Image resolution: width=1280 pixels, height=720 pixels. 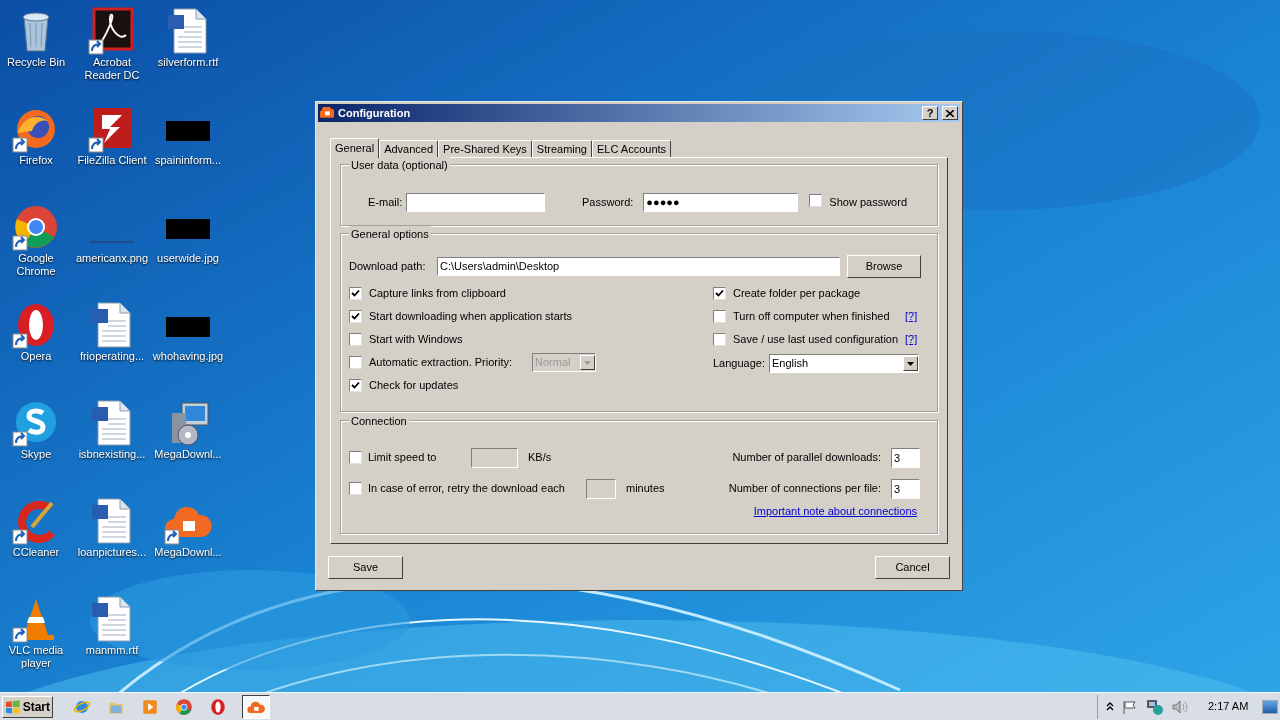 What do you see at coordinates (403, 458) in the screenshot?
I see `checkbox-label: Limit speed to` at bounding box center [403, 458].